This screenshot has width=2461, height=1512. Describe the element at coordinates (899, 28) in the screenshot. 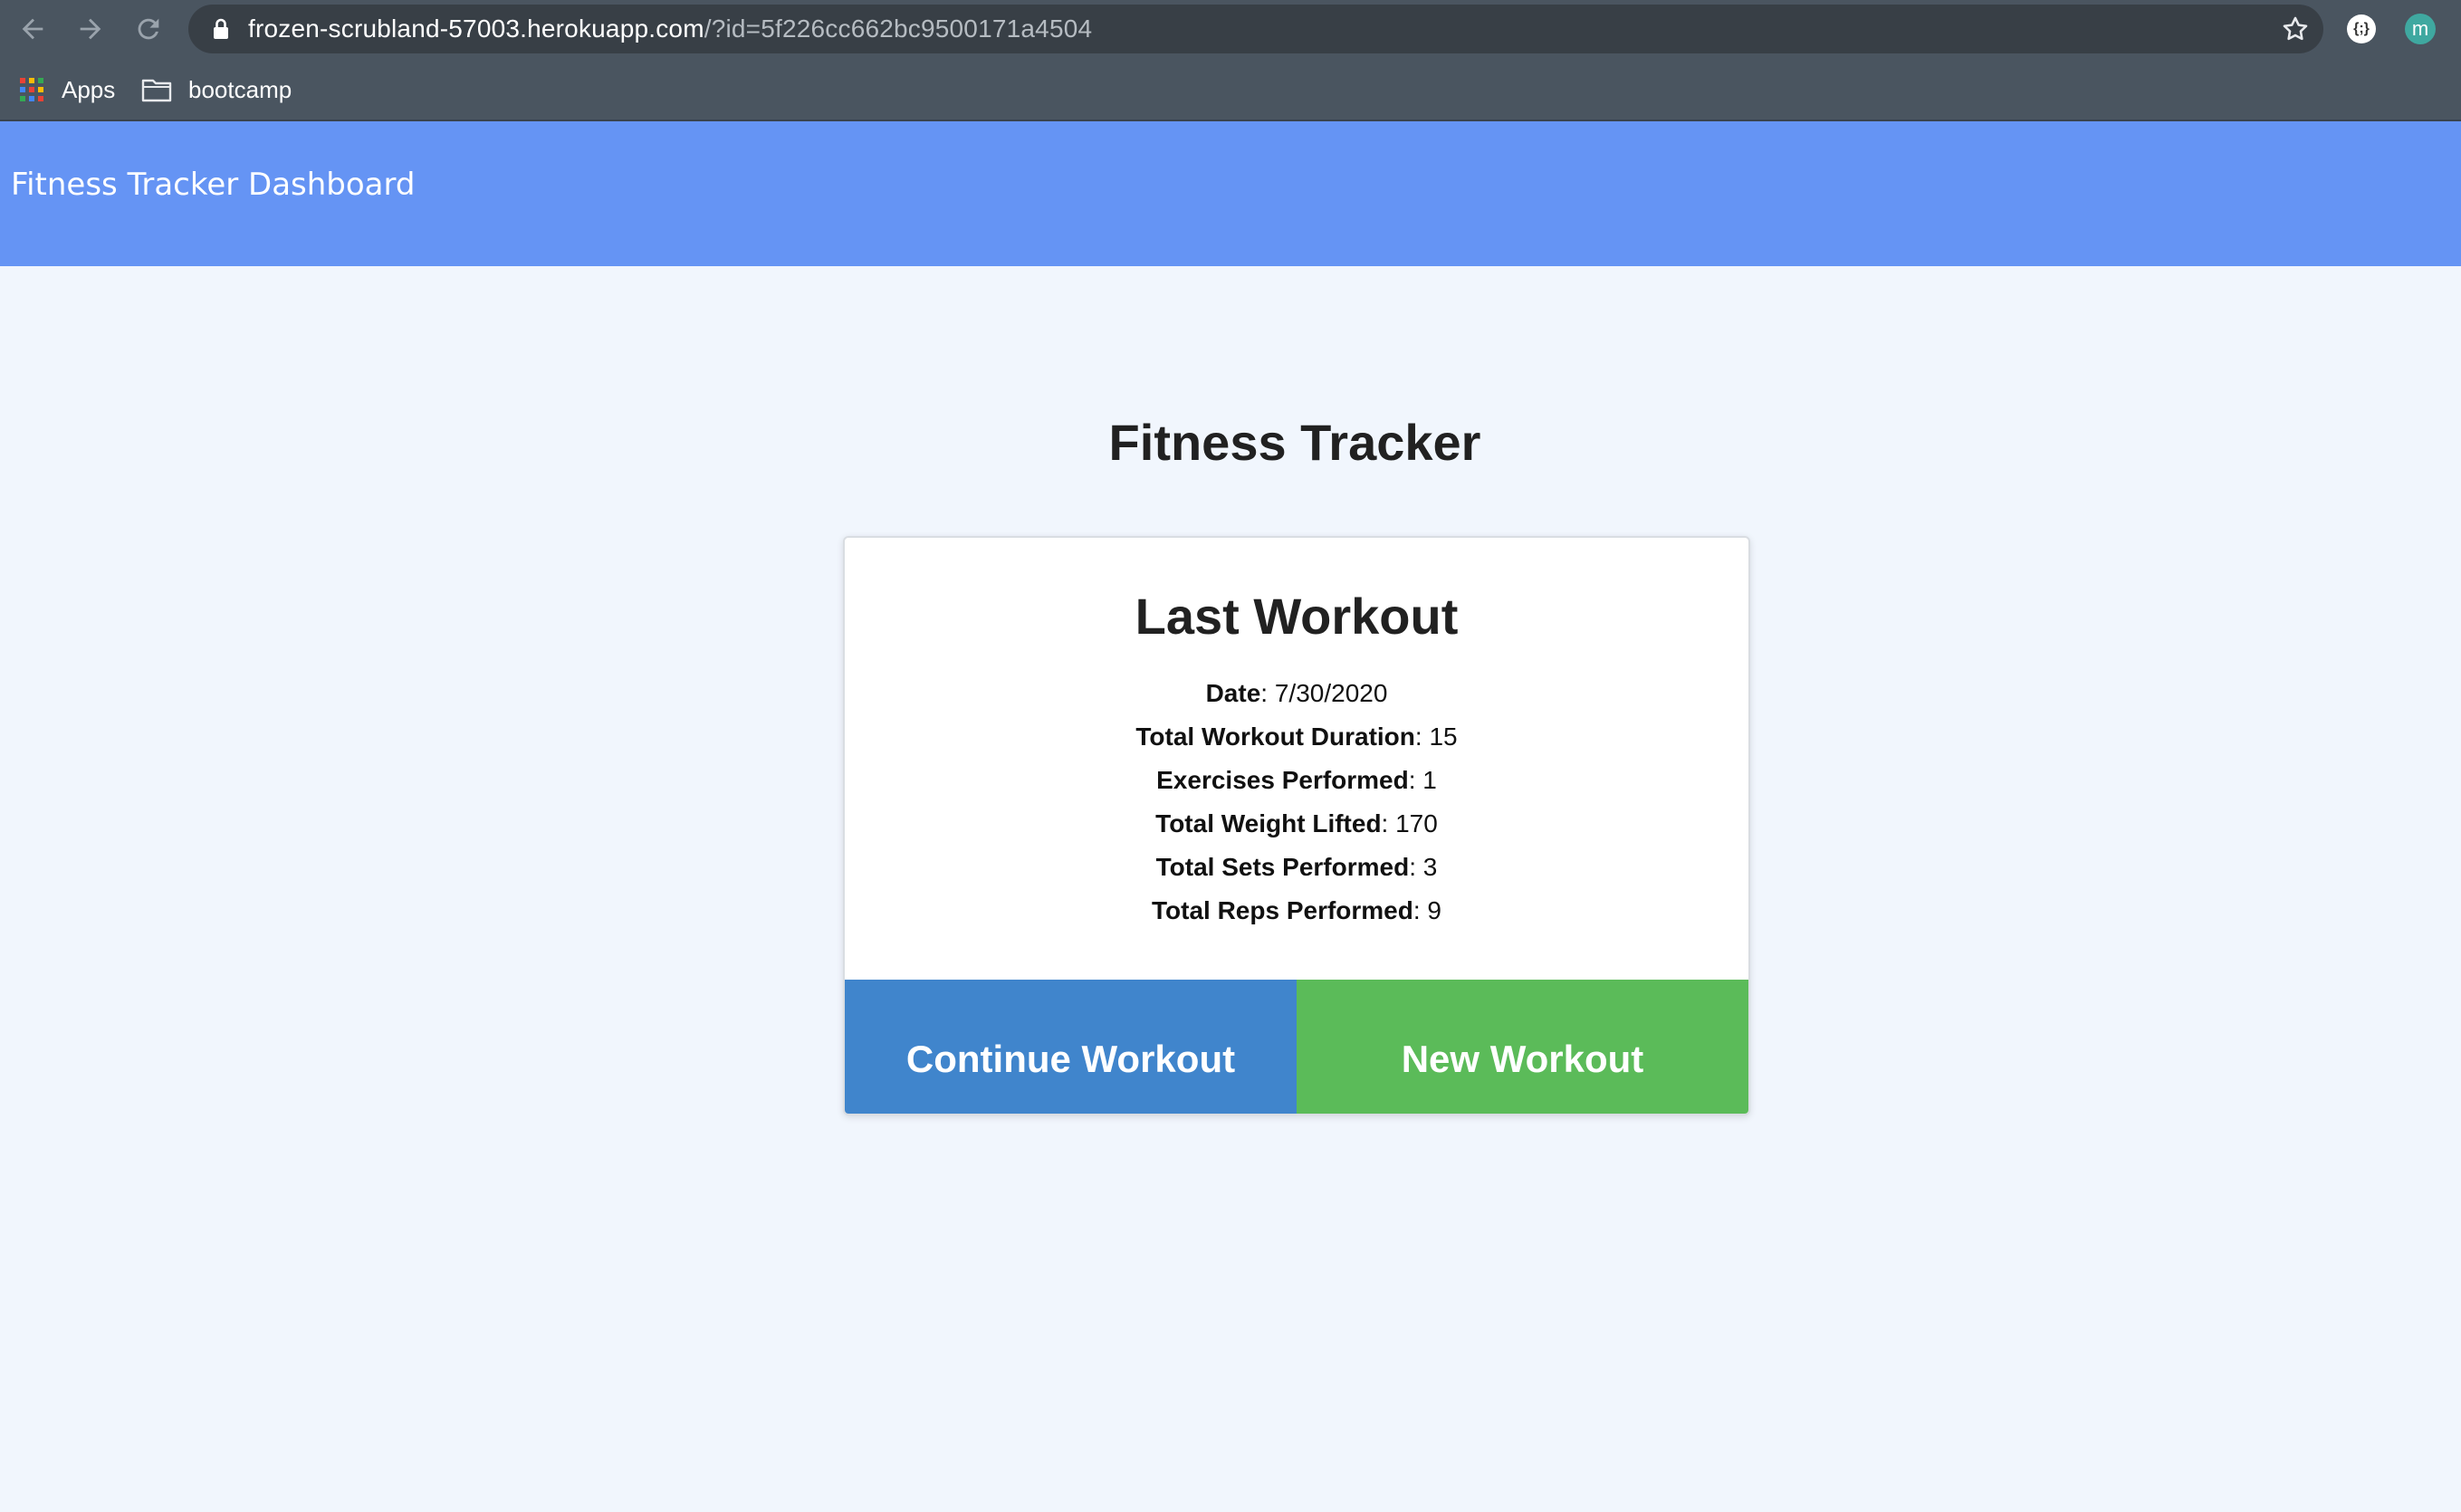

I see `url-path: /?id=5f226cc662bc9500171a4504` at that location.